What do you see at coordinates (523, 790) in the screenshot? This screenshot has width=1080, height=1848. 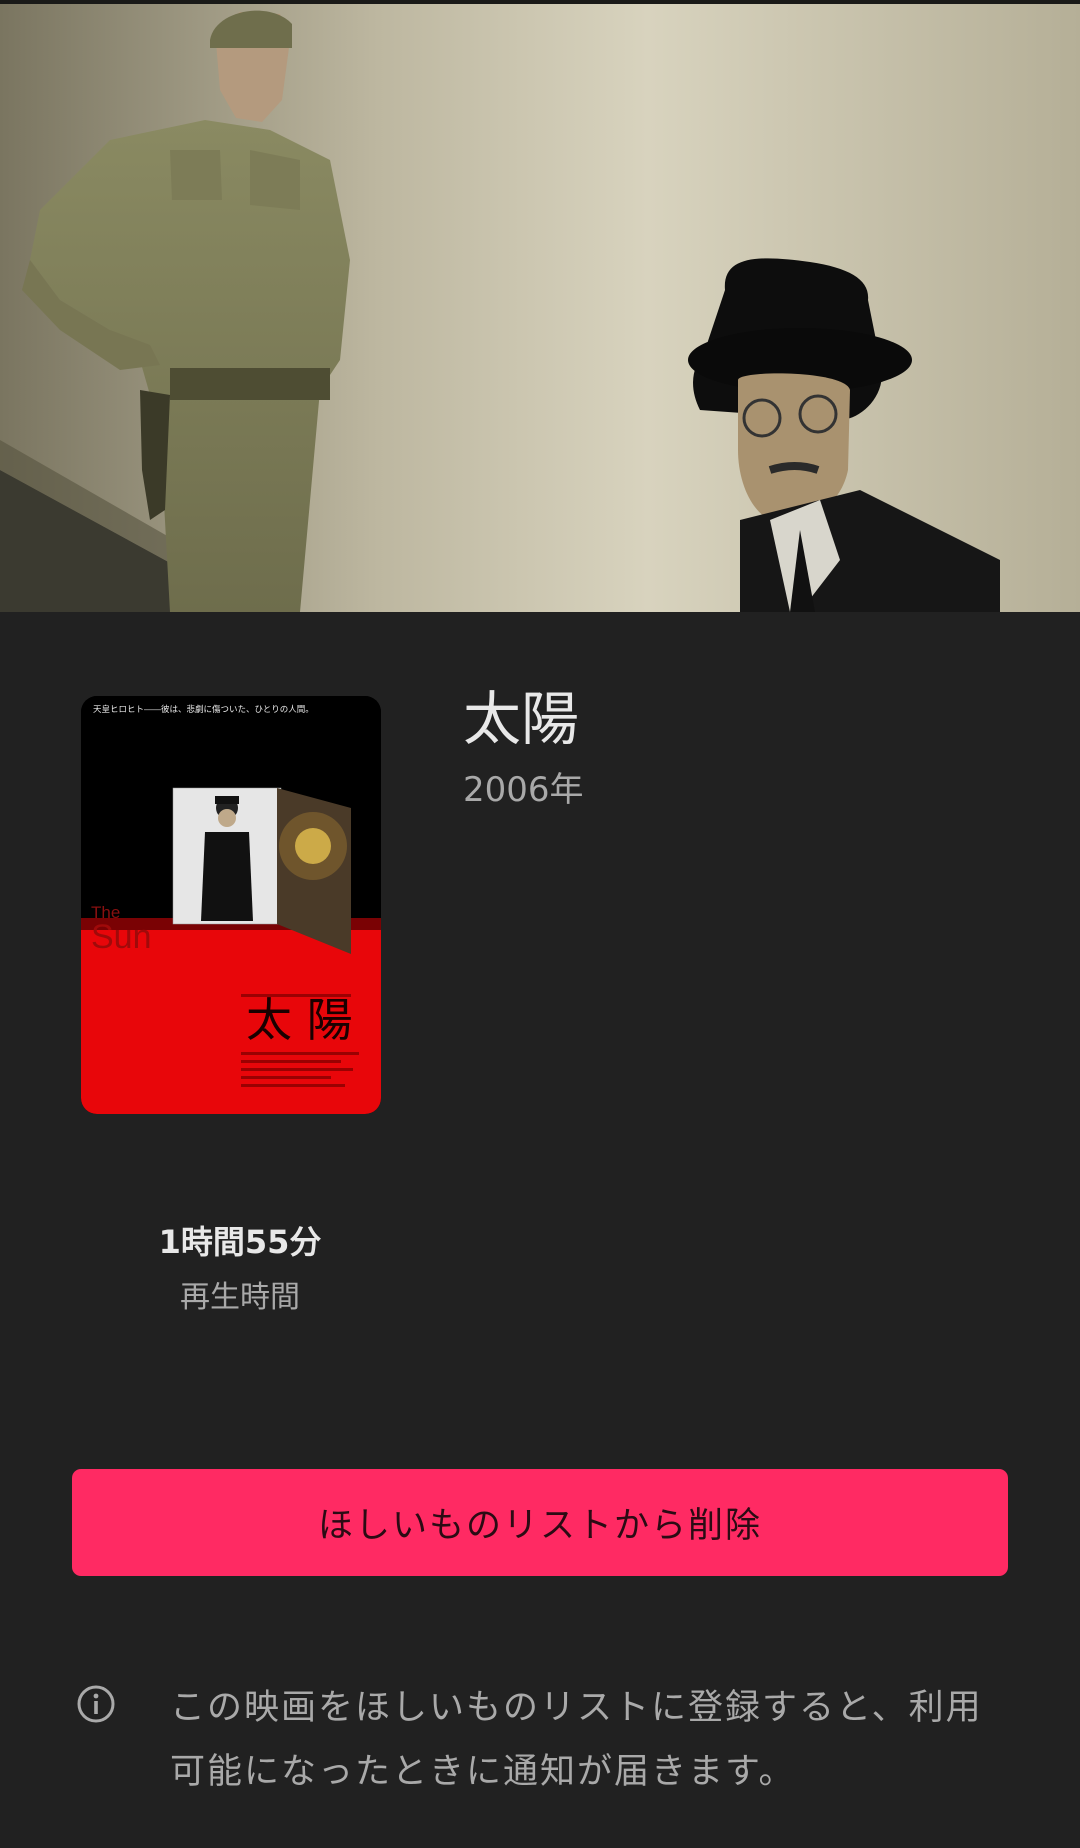 I see `movie-year: 2006年` at bounding box center [523, 790].